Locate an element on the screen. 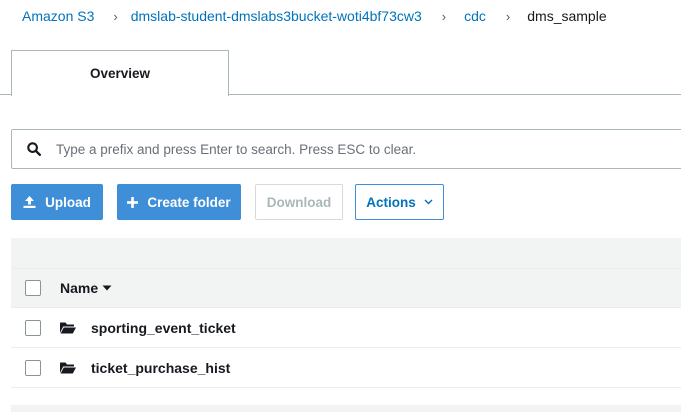  tab-overview: Overview is located at coordinates (120, 73).